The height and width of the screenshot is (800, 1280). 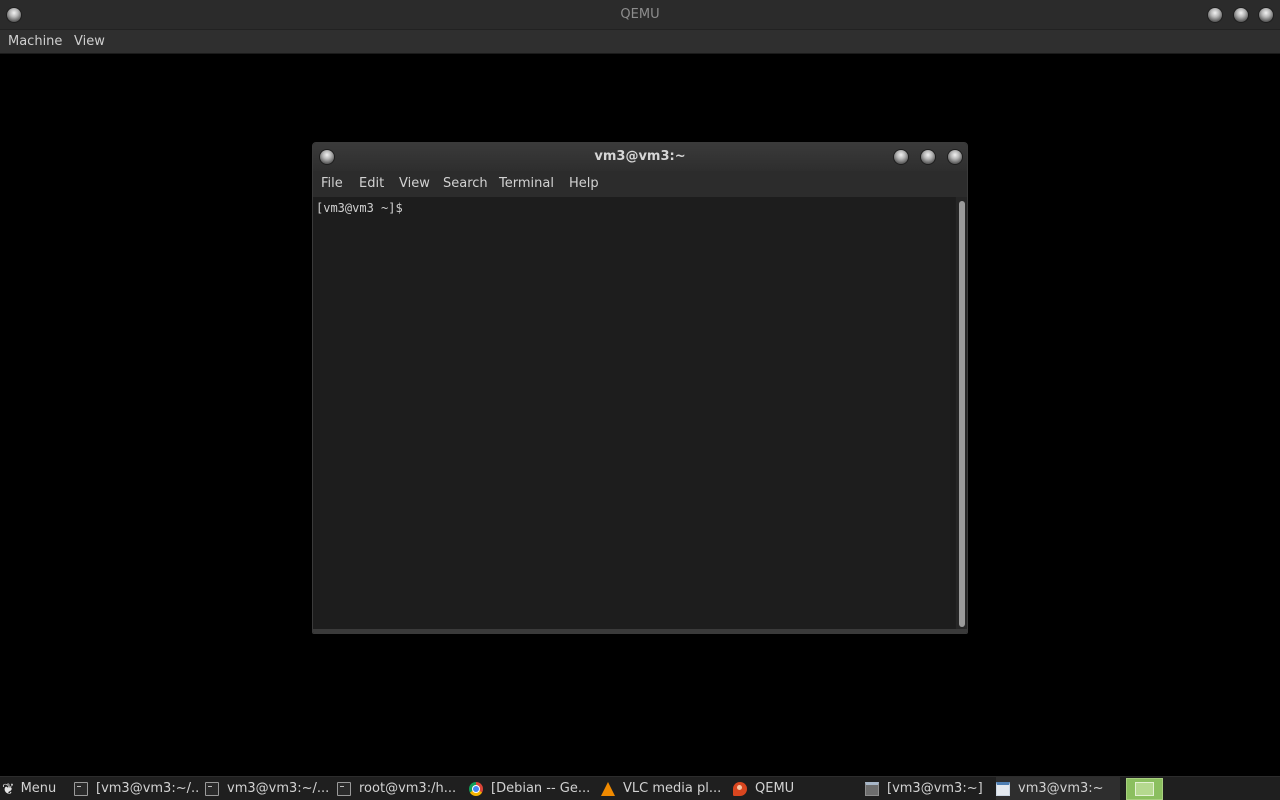 I want to click on qemu-titlebar: QEMU, so click(x=640, y=15).